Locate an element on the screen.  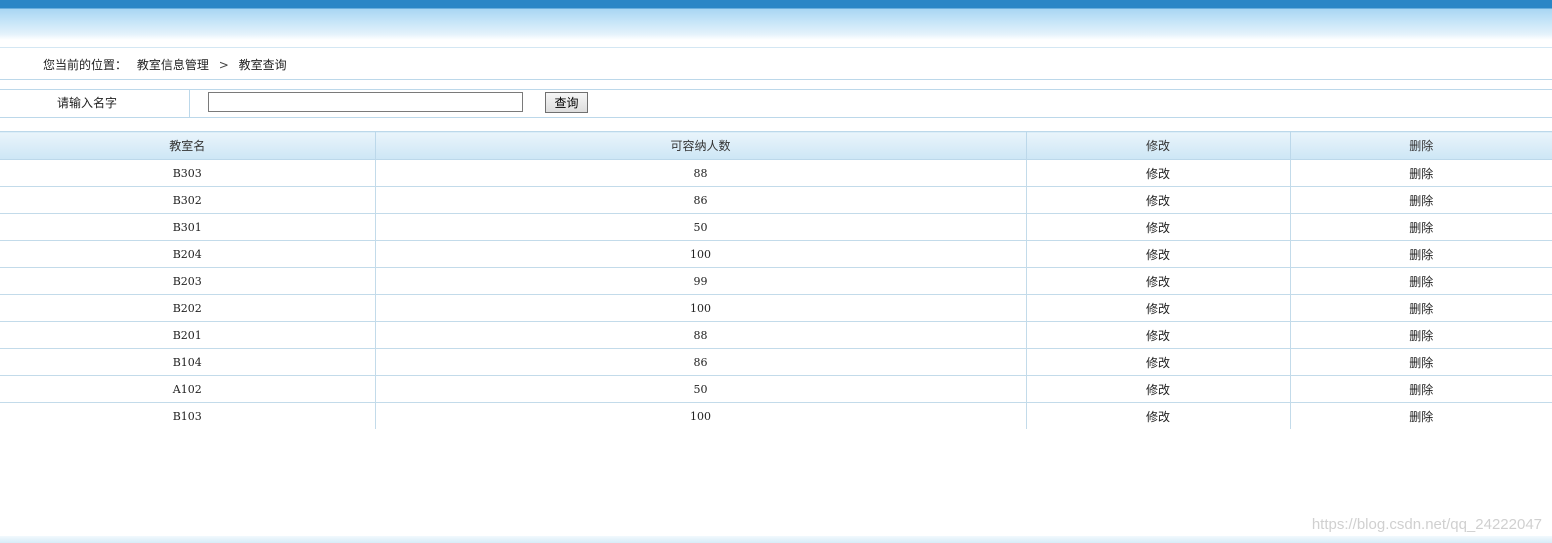
table-header-row: 教室名 可容纳人数 修改 删除 is located at coordinates (776, 145).